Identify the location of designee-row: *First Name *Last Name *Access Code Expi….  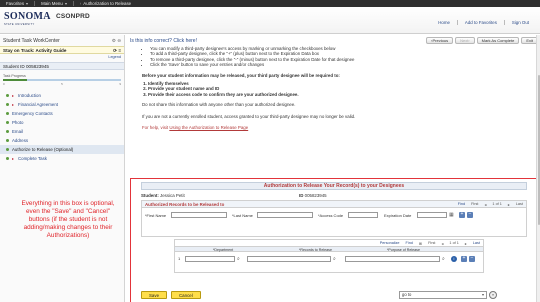
(334, 215).